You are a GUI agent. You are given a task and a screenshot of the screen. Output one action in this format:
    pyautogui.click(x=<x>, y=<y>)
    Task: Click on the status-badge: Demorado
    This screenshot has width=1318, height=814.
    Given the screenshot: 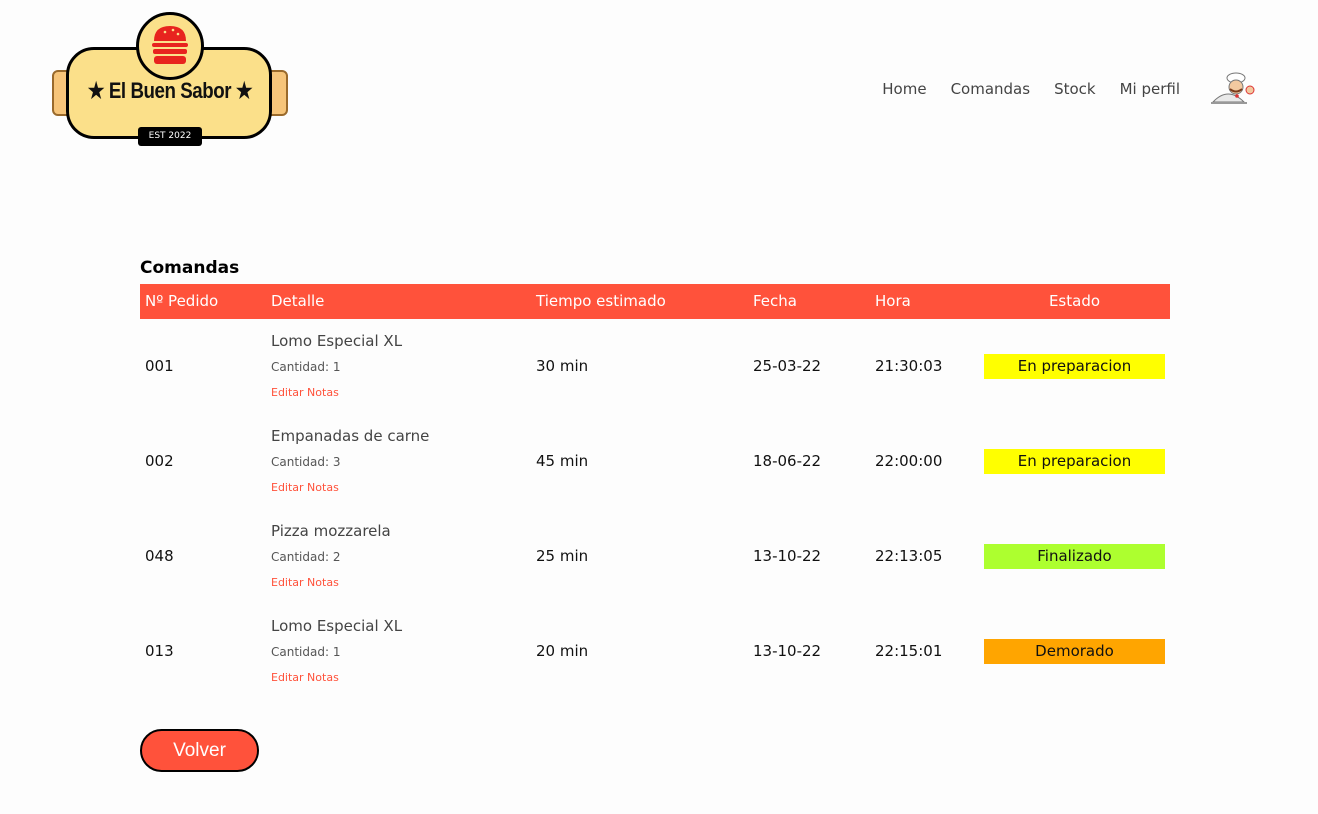 What is the action you would take?
    pyautogui.click(x=1074, y=651)
    